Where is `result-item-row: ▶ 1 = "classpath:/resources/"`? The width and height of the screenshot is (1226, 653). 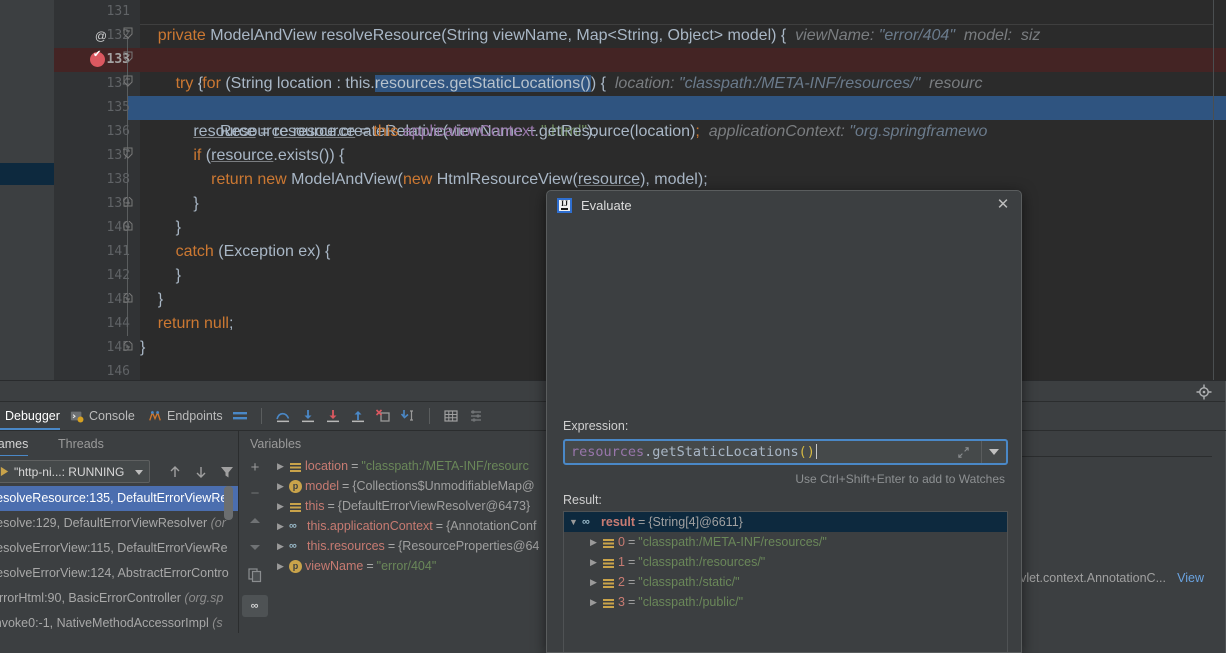 result-item-row: ▶ 1 = "classpath:/resources/" is located at coordinates (785, 562).